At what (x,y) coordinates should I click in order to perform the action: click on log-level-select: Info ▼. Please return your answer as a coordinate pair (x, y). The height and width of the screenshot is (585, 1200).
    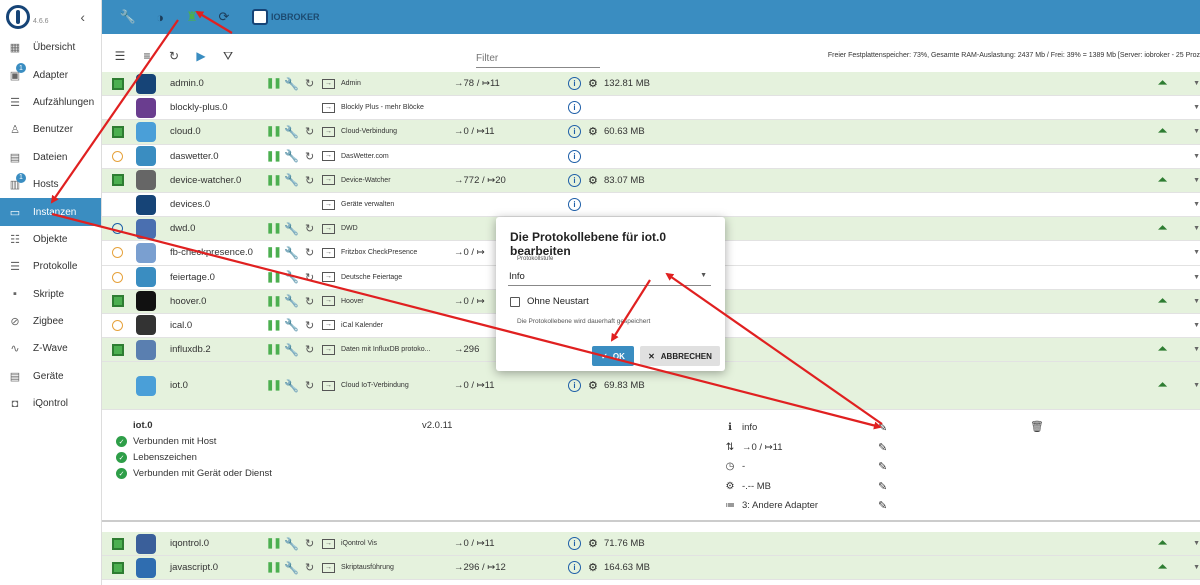
    Looking at the image, I should click on (609, 277).